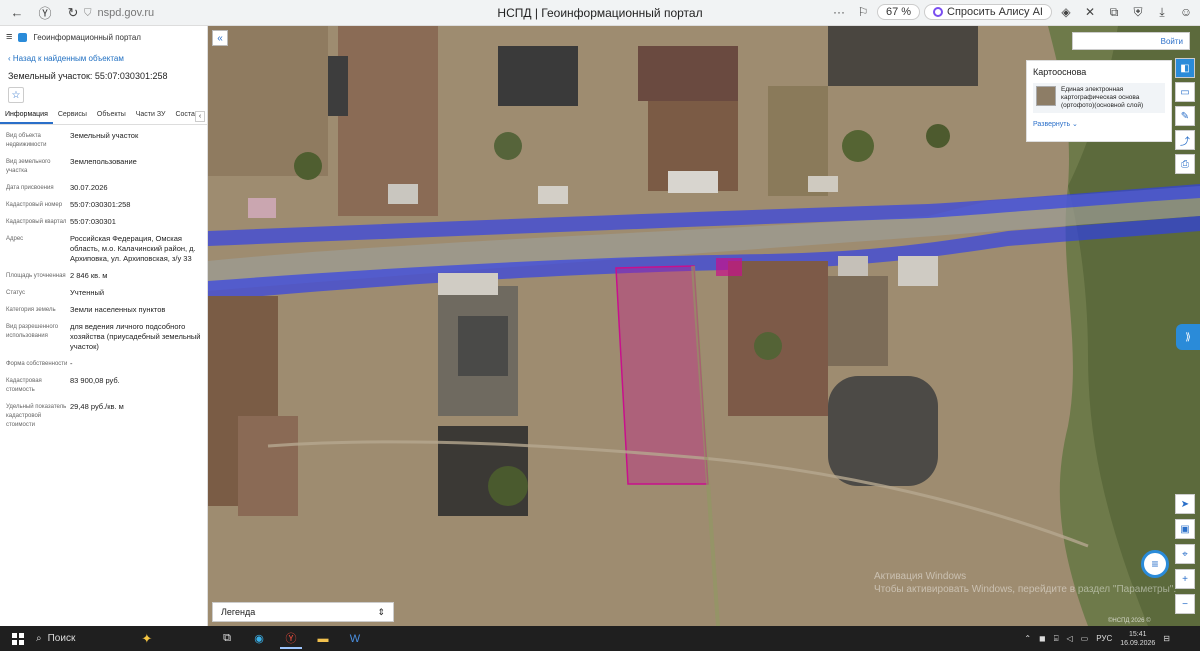 This screenshot has height=651, width=1200. I want to click on zoom-out-icon: −, so click(1185, 604).